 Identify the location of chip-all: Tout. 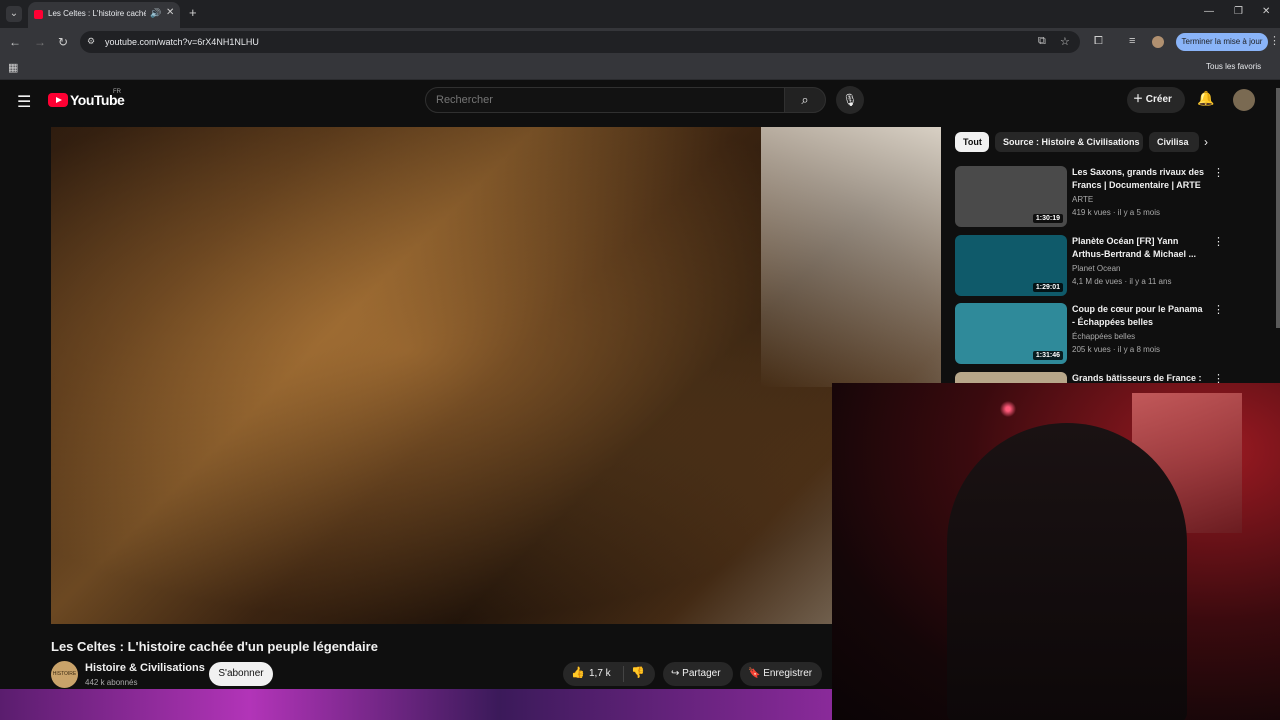
(972, 142).